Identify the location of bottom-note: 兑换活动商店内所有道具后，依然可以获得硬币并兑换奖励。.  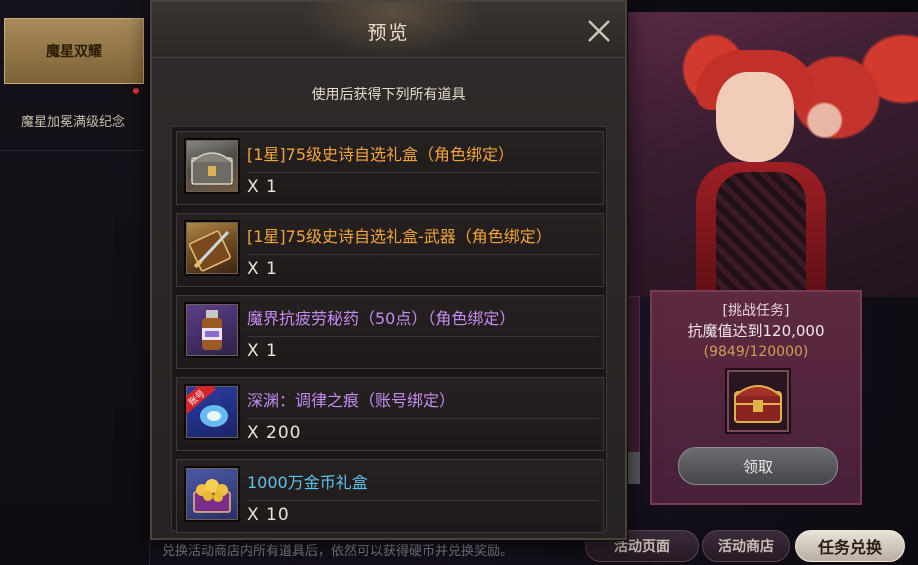
(338, 551).